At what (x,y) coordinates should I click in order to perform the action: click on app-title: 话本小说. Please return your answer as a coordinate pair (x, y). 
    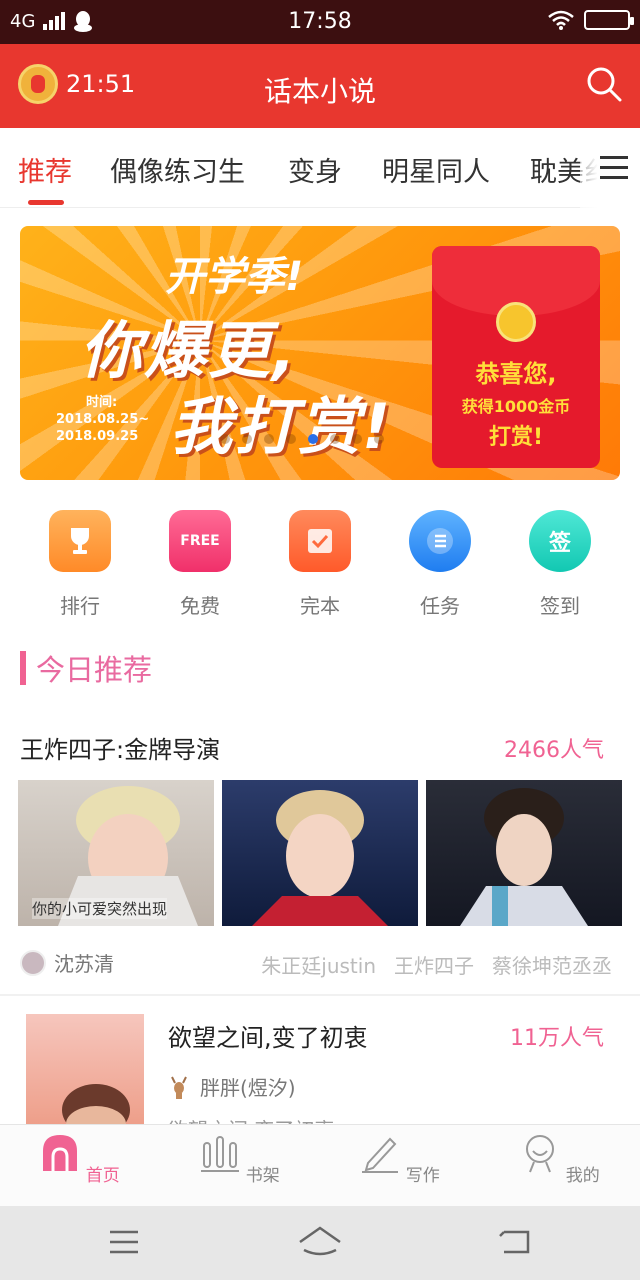
    Looking at the image, I should click on (319, 91).